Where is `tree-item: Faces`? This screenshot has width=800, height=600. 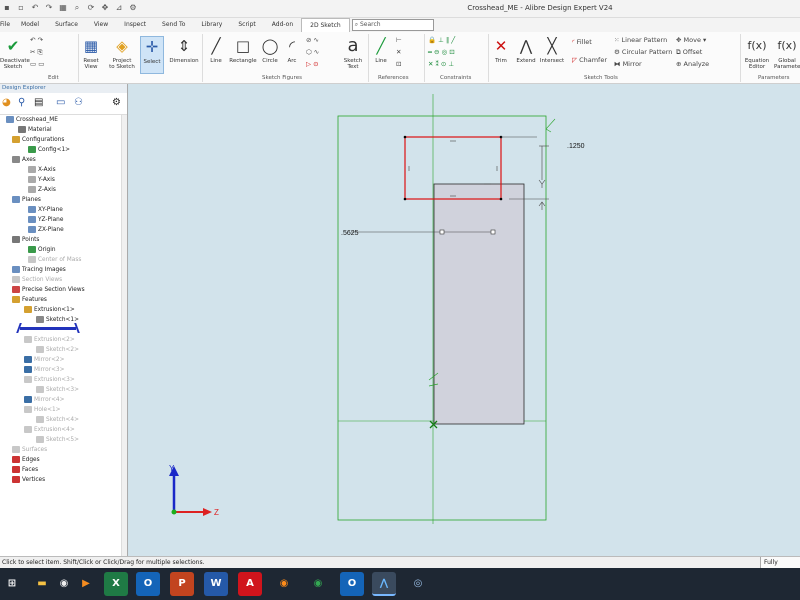
tree-item: Faces is located at coordinates (25, 470).